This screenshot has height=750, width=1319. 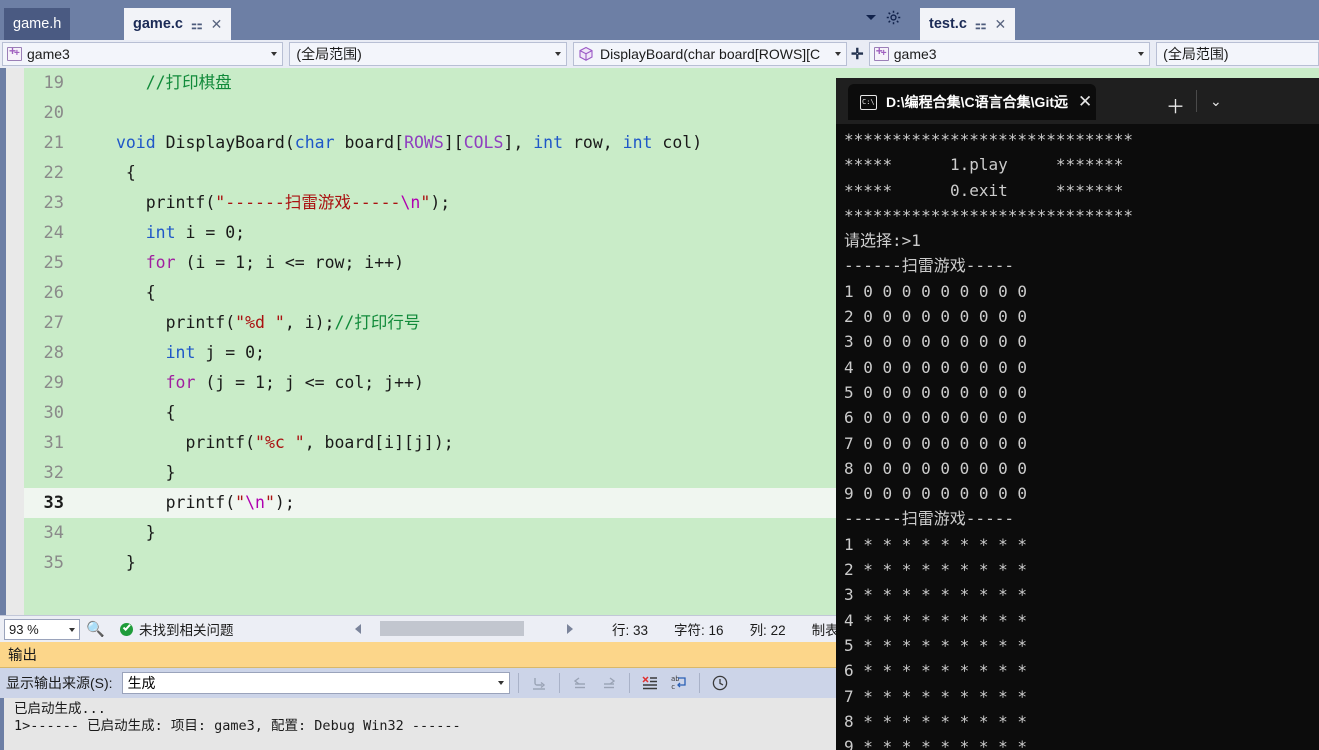 I want to click on line-number: 21, so click(x=53, y=143).